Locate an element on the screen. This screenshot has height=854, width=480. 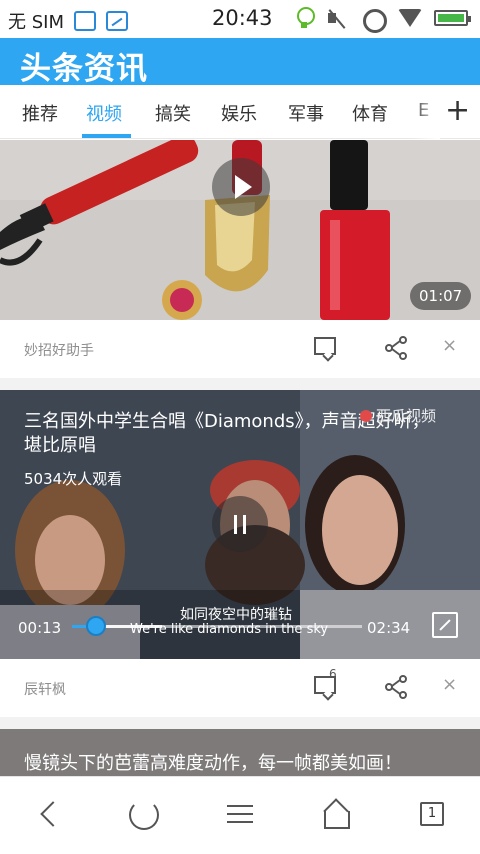
app-title: 头条资讯 is located at coordinates (84, 69).